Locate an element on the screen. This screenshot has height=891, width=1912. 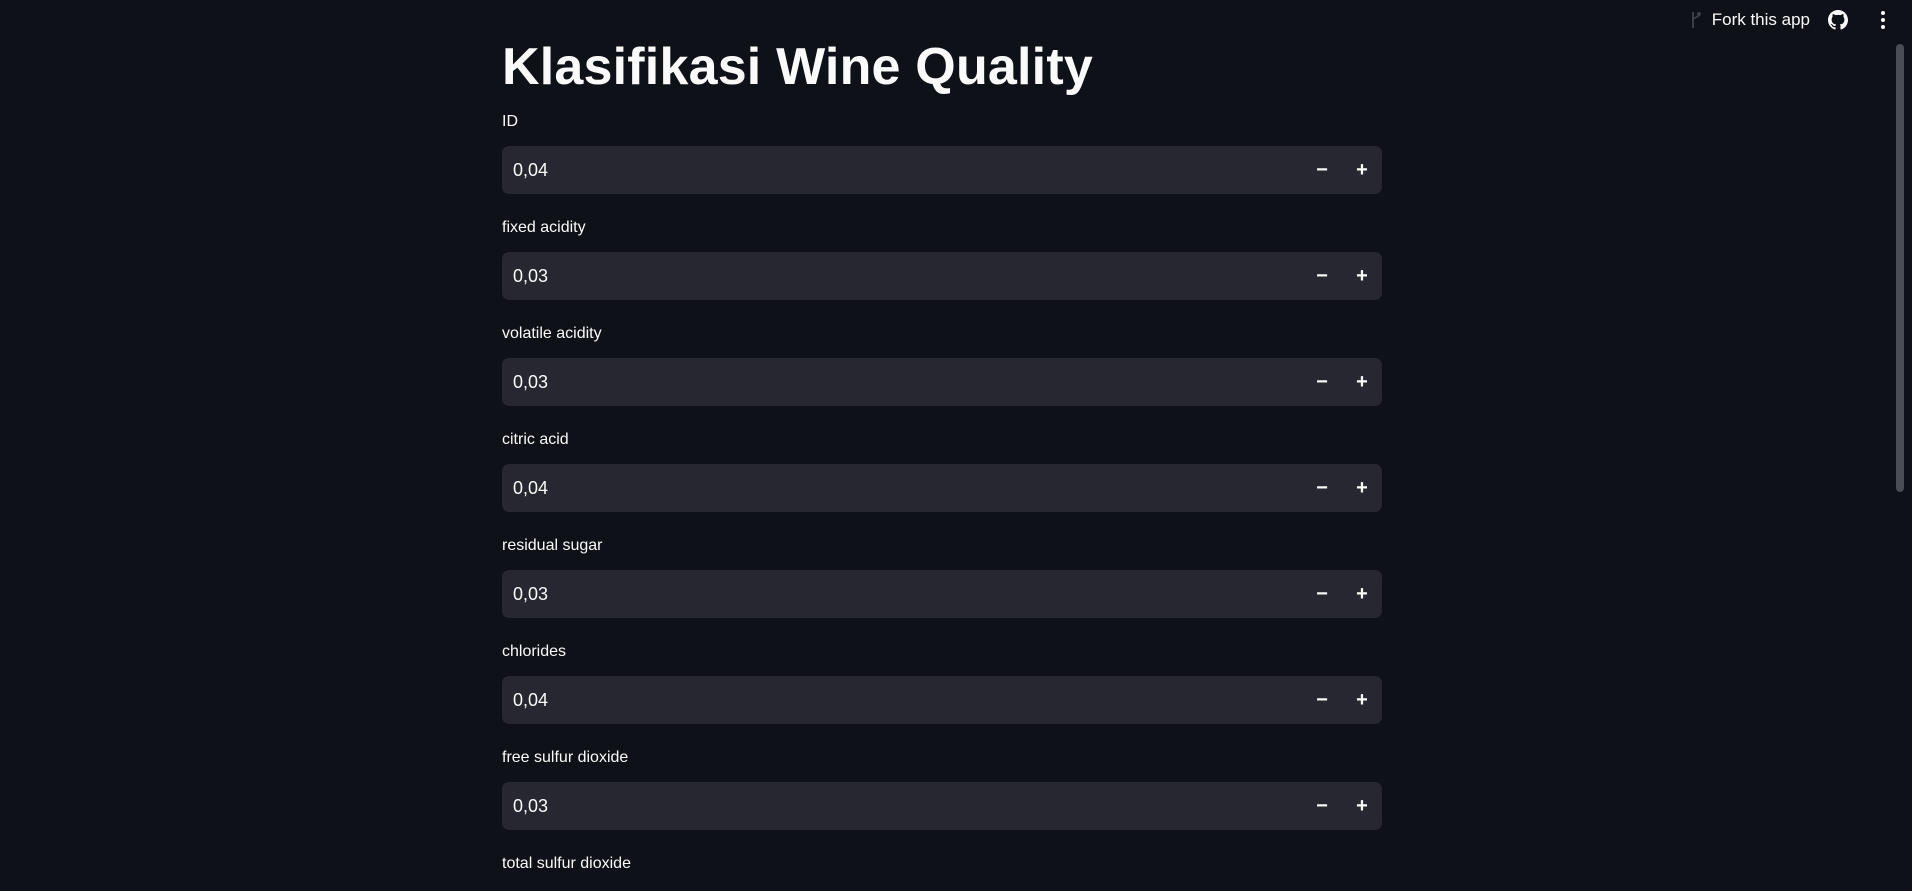
field-total-sulfur-dioxide: total sulfur dioxide is located at coordinates (942, 864).